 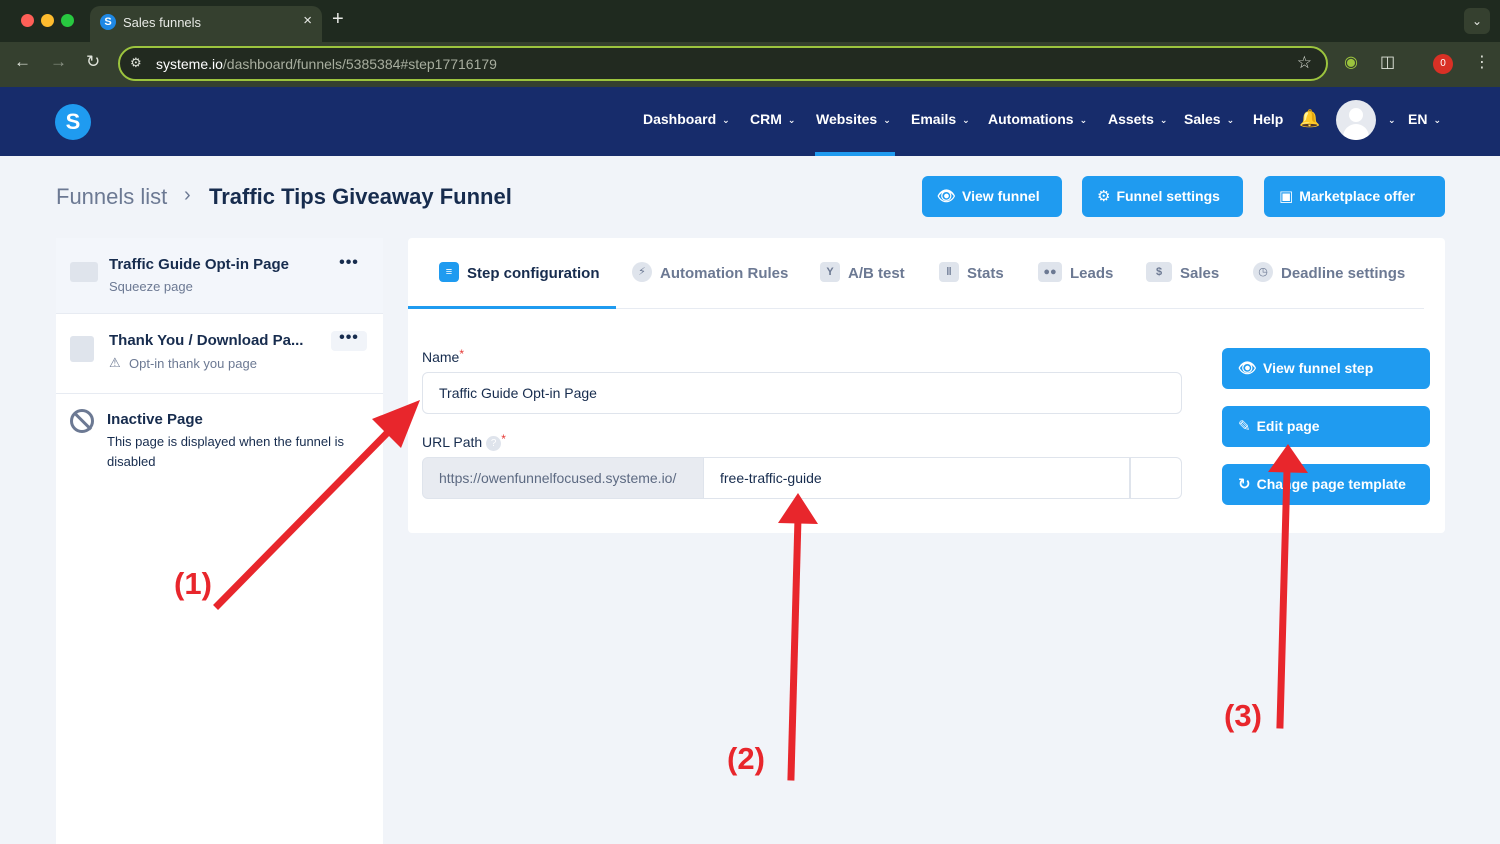 What do you see at coordinates (710, 273) in the screenshot?
I see `tab-automation-rules: ⚡ Automation Rules` at bounding box center [710, 273].